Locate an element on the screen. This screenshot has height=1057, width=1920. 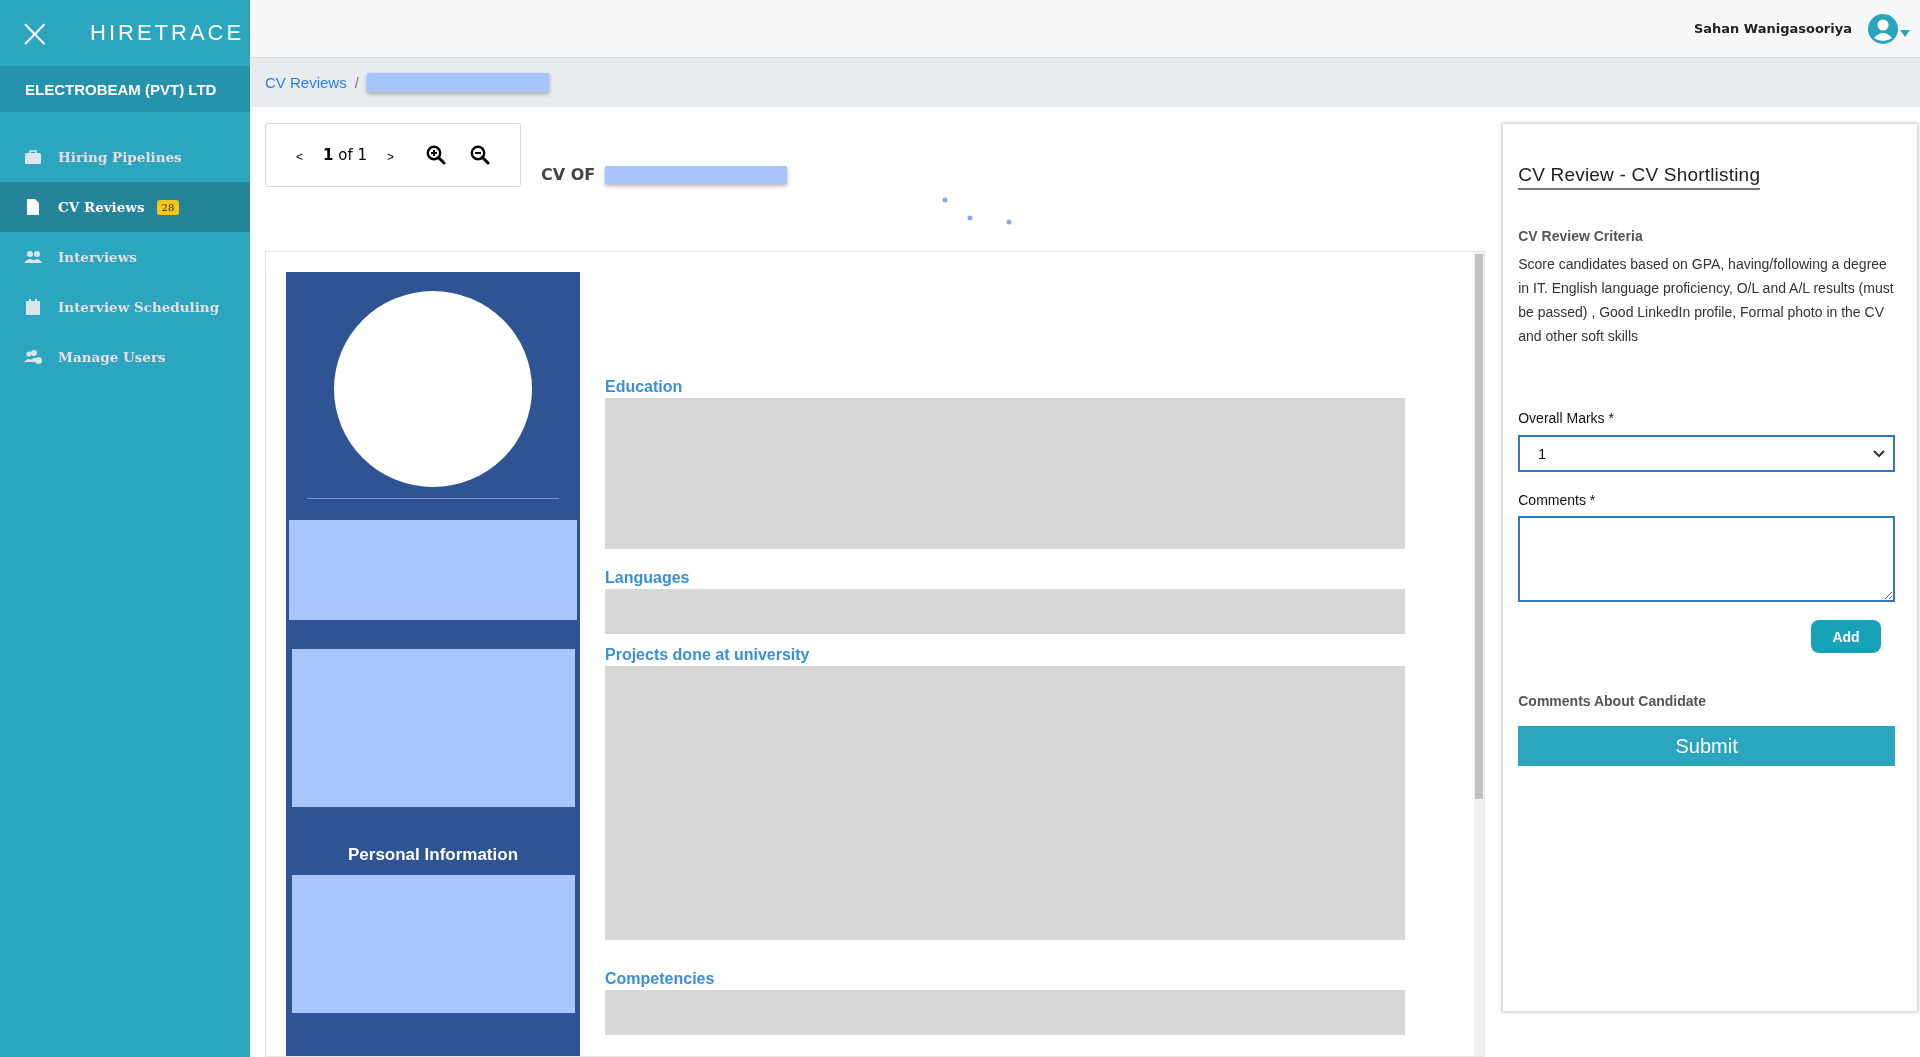
cv-owner-label: CV OF is located at coordinates (568, 174).